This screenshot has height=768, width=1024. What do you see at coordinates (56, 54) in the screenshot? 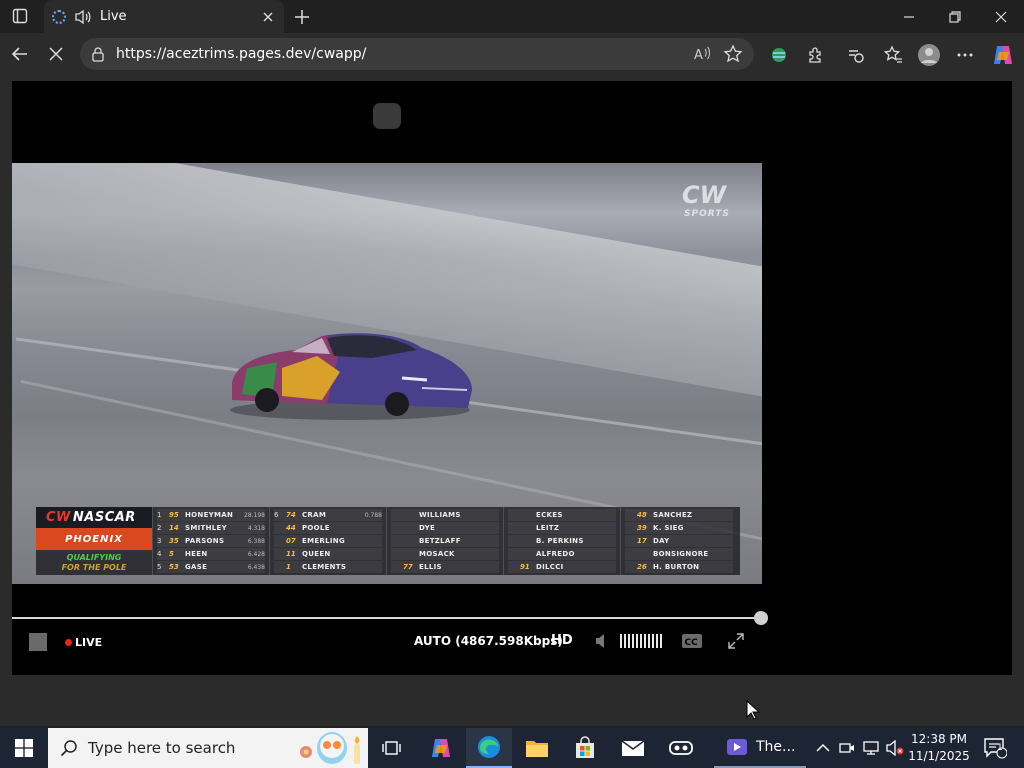
I see `stop-loading-button` at bounding box center [56, 54].